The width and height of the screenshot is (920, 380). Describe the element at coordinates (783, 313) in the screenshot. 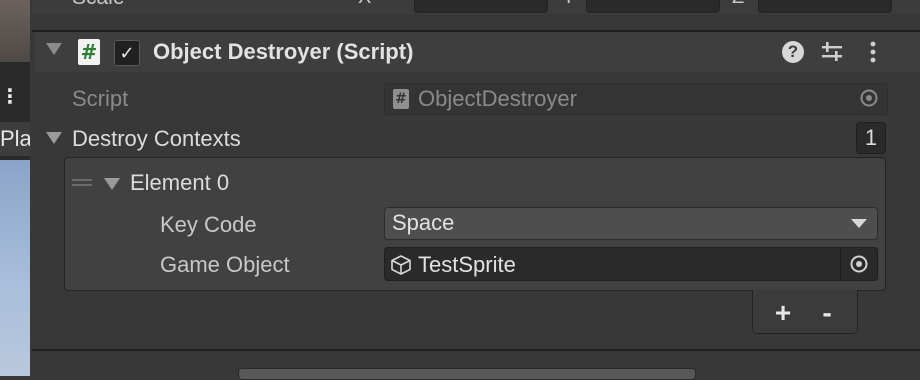

I see `add-element-button: +` at that location.